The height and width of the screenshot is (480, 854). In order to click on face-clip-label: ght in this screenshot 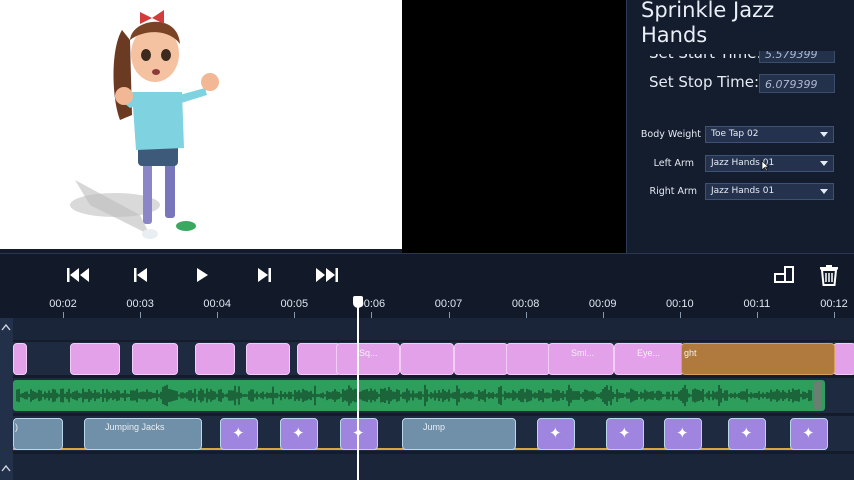, I will do `click(690, 353)`.